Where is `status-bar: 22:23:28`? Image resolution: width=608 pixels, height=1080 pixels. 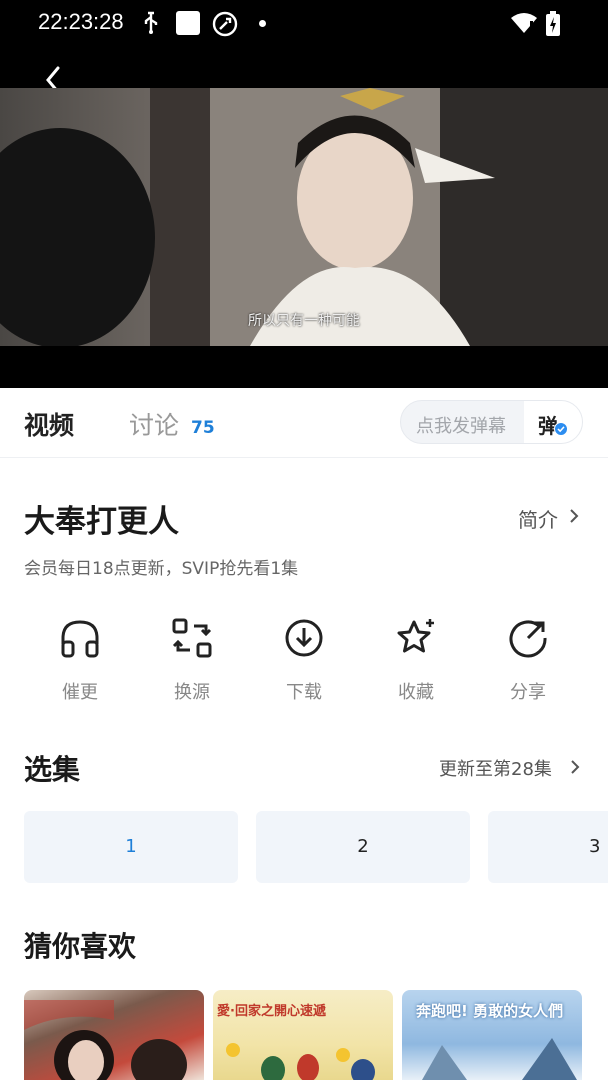 status-bar: 22:23:28 is located at coordinates (304, 24).